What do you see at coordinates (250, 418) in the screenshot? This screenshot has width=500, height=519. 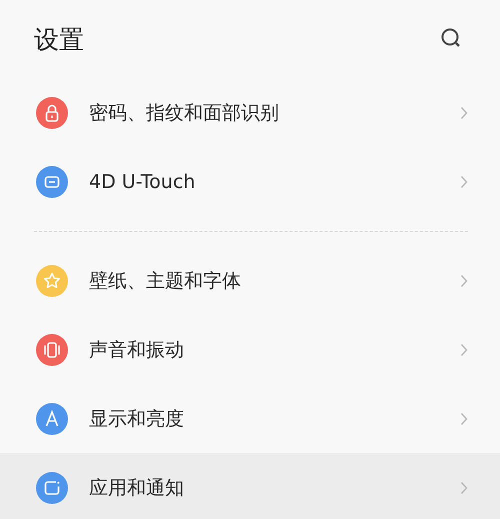 I see `settings-item: 显示和亮度` at bounding box center [250, 418].